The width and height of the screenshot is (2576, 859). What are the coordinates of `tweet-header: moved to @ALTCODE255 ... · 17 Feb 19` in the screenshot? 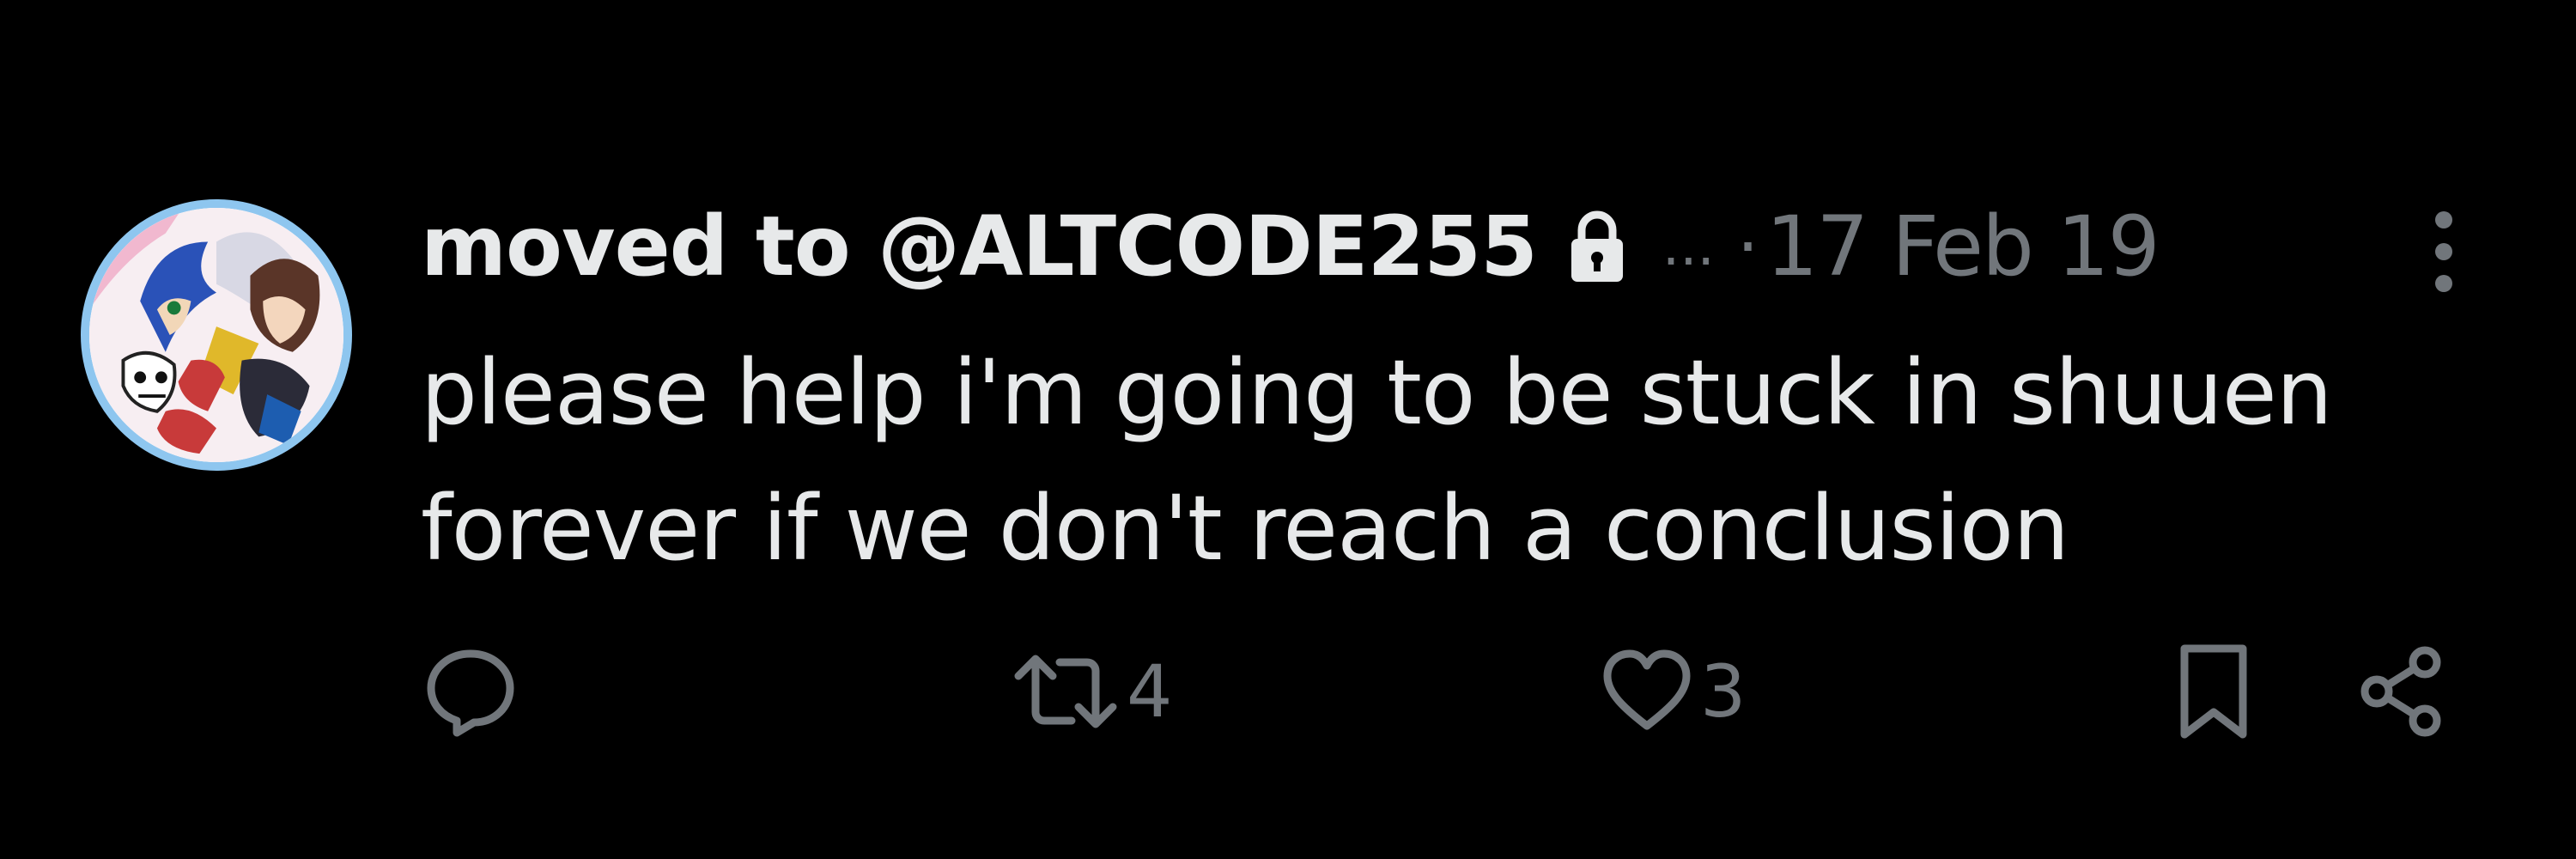 It's located at (1290, 246).